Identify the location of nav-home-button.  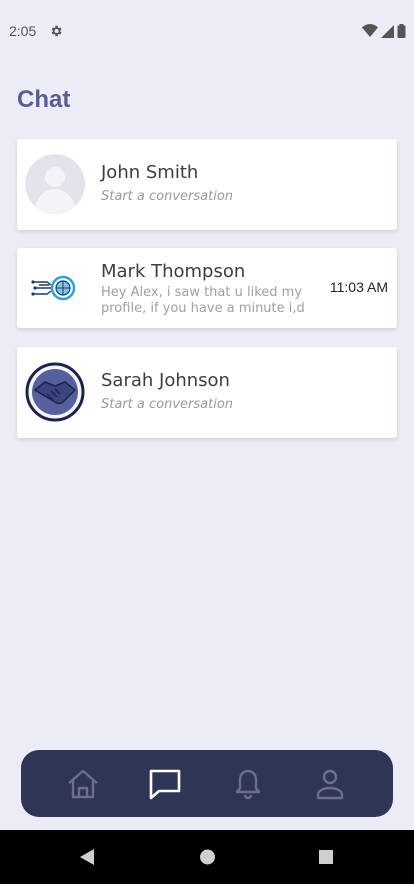
(83, 784).